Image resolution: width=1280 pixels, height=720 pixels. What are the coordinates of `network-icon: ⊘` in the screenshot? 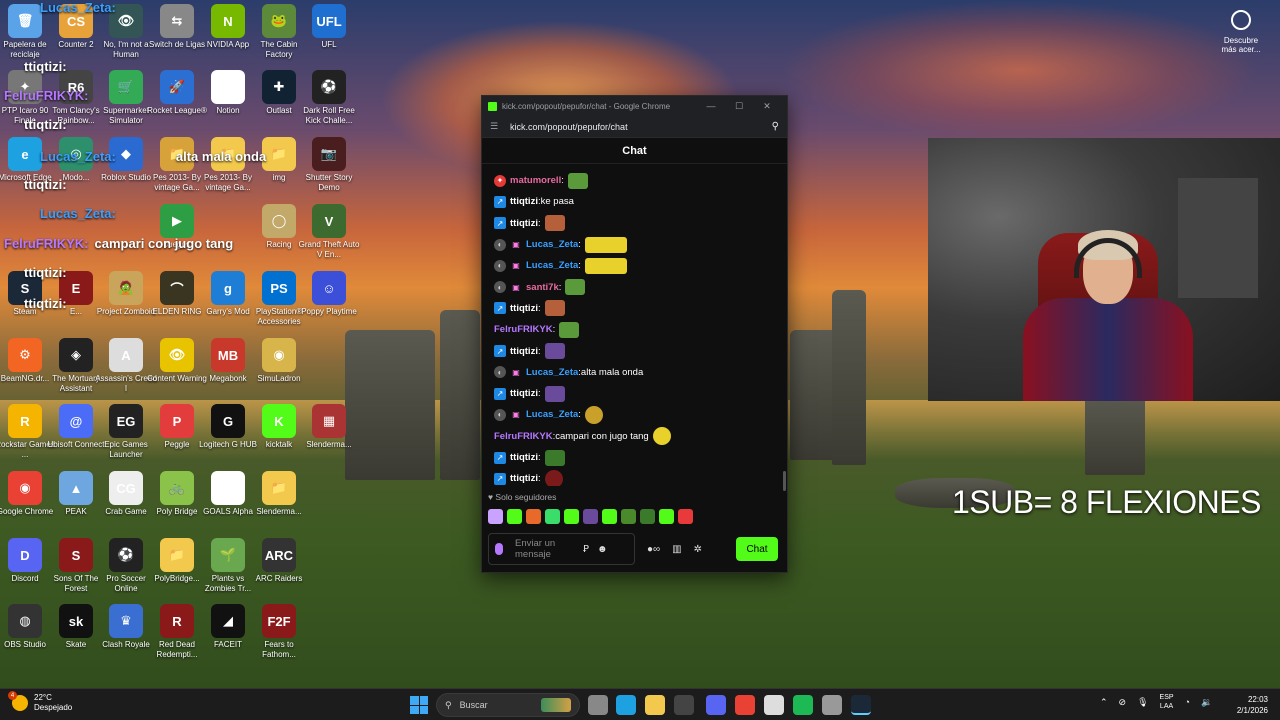 It's located at (1123, 702).